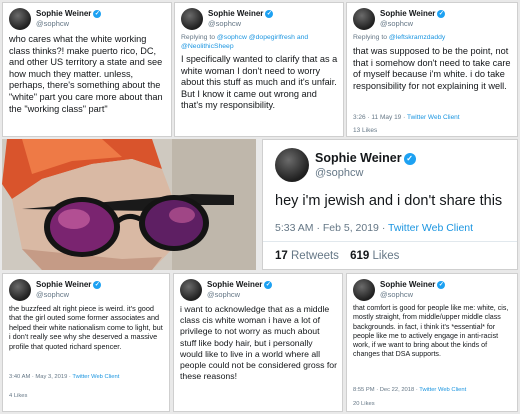  Describe the element at coordinates (364, 404) in the screenshot. I see `like-count: 20 Likes` at that location.